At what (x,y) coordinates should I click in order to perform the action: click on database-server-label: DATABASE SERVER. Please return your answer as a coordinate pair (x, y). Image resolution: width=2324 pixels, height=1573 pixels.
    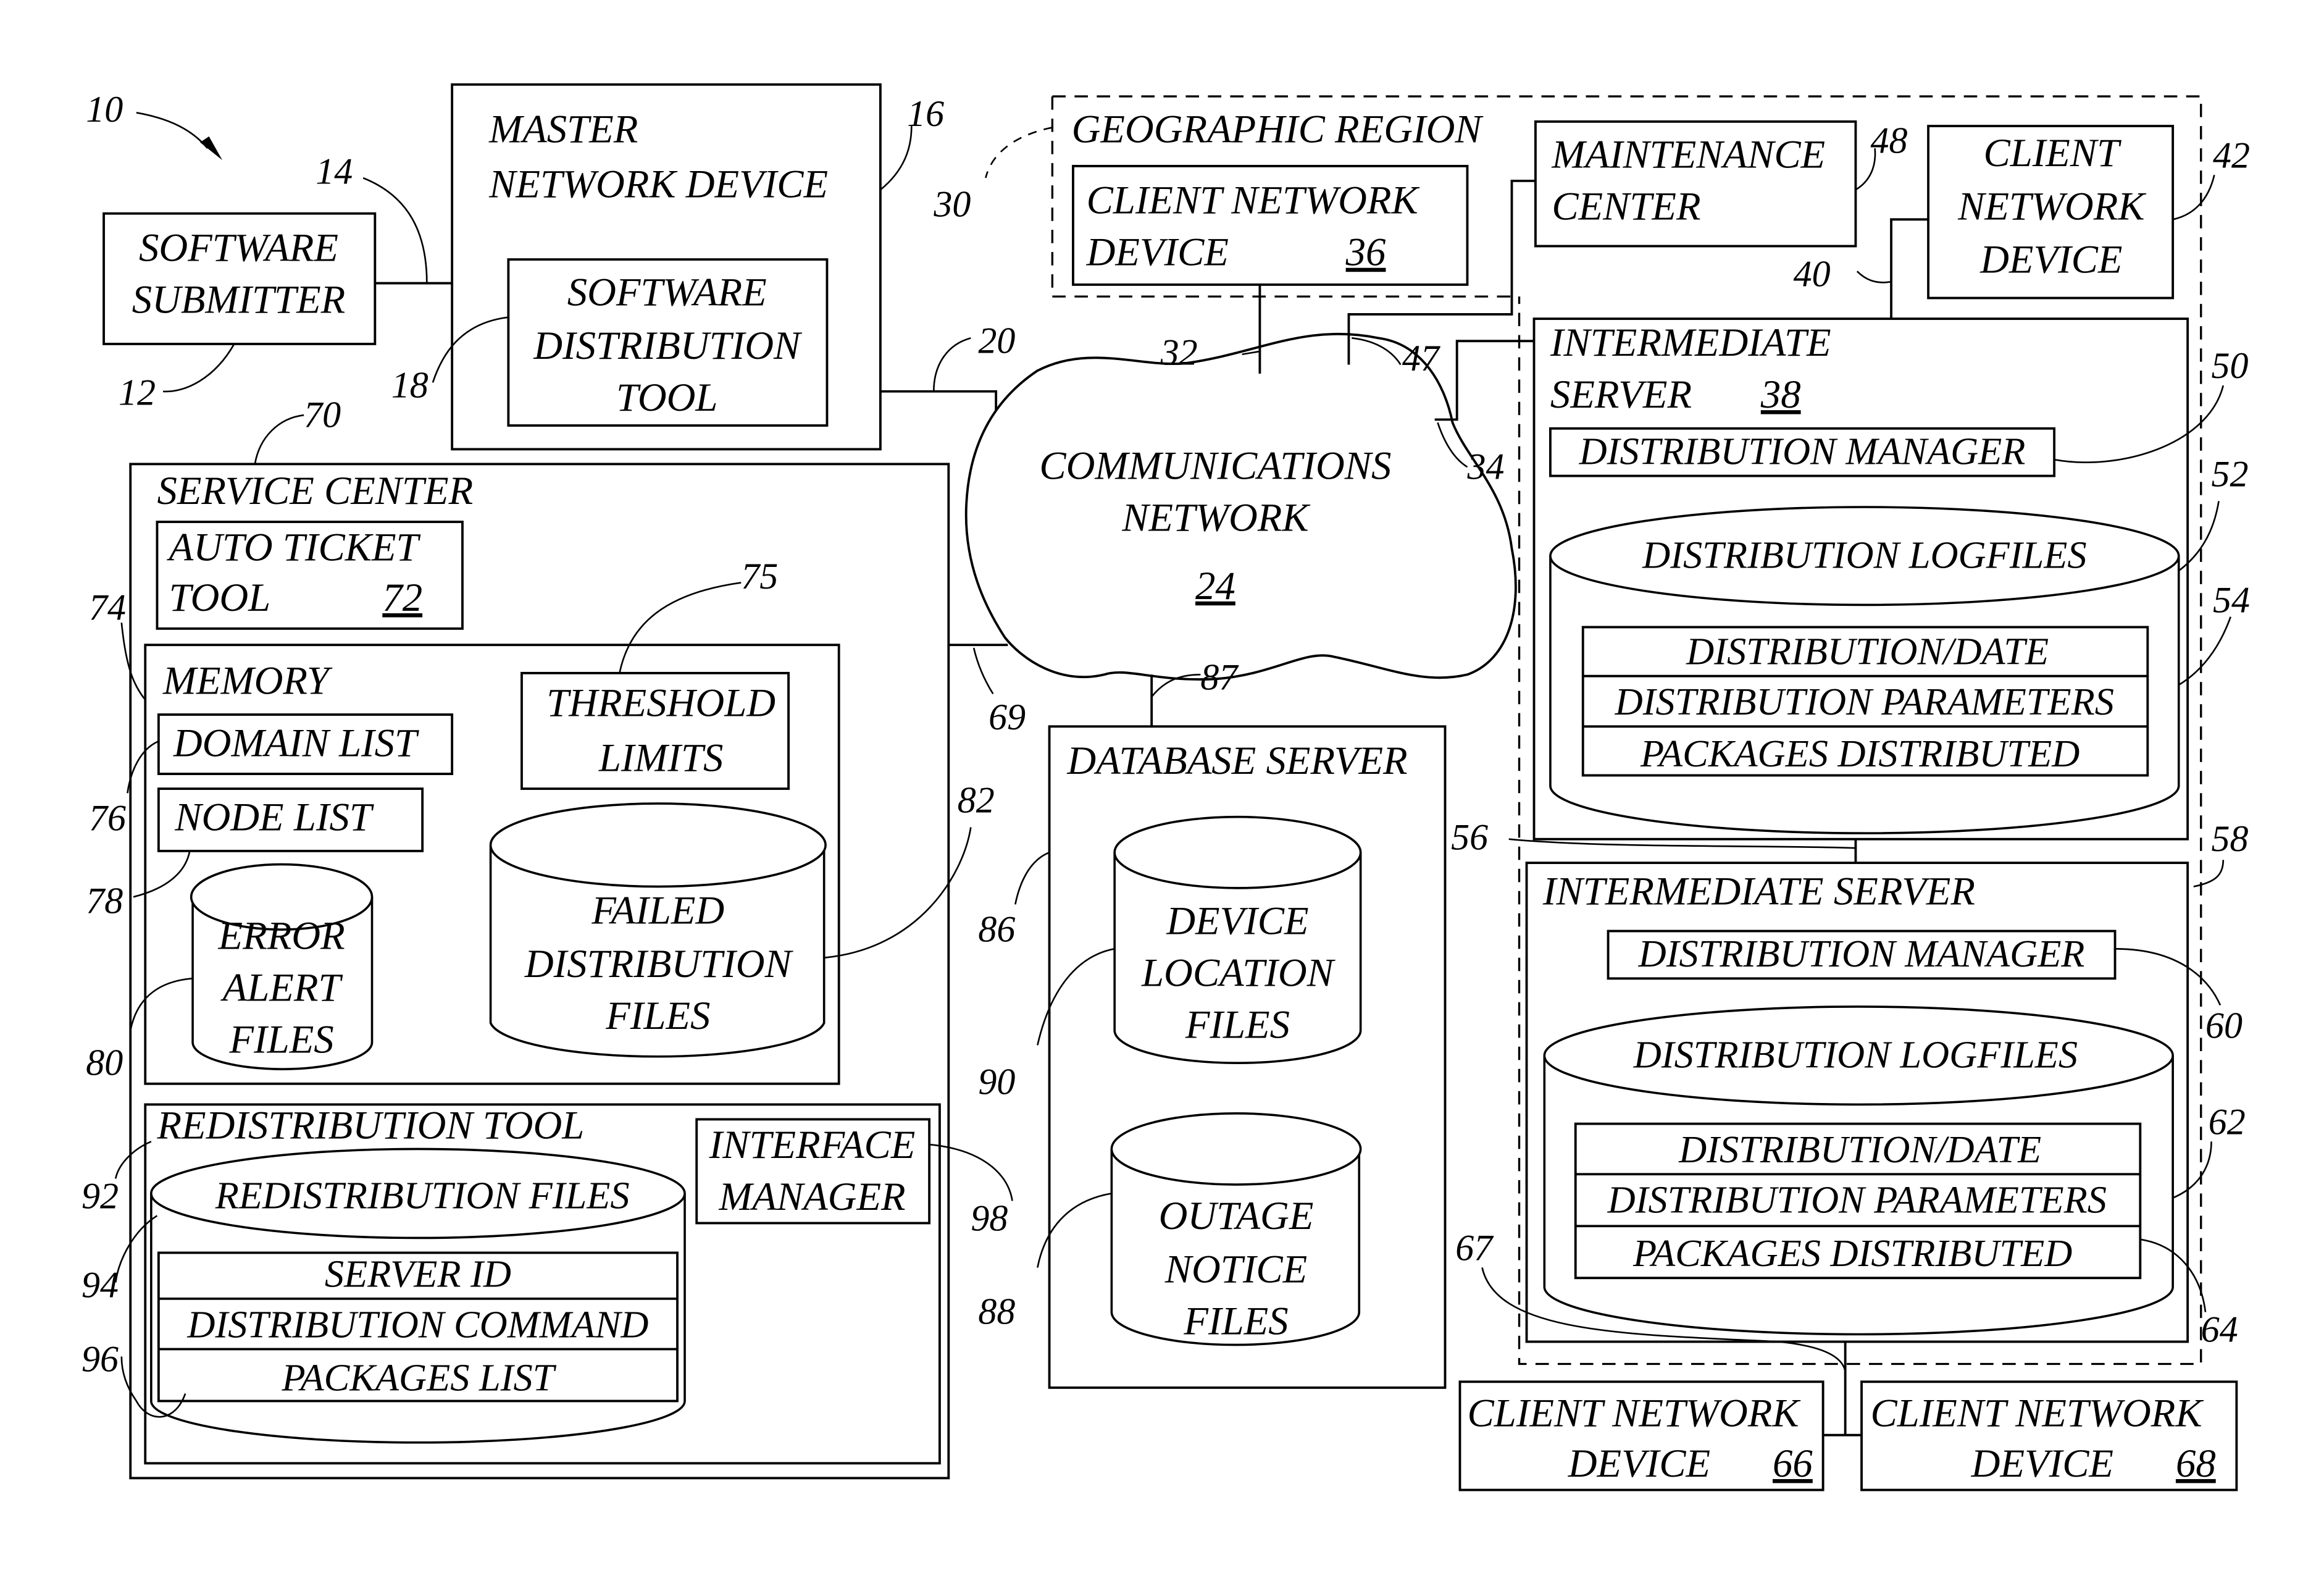
    Looking at the image, I should click on (1236, 761).